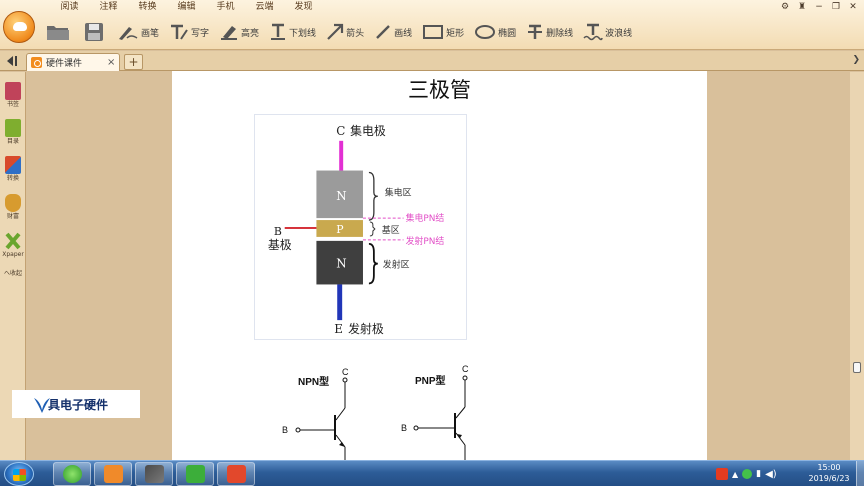 Image resolution: width=864 pixels, height=486 pixels. I want to click on sidebar-item-convert: 转换, so click(13, 169).